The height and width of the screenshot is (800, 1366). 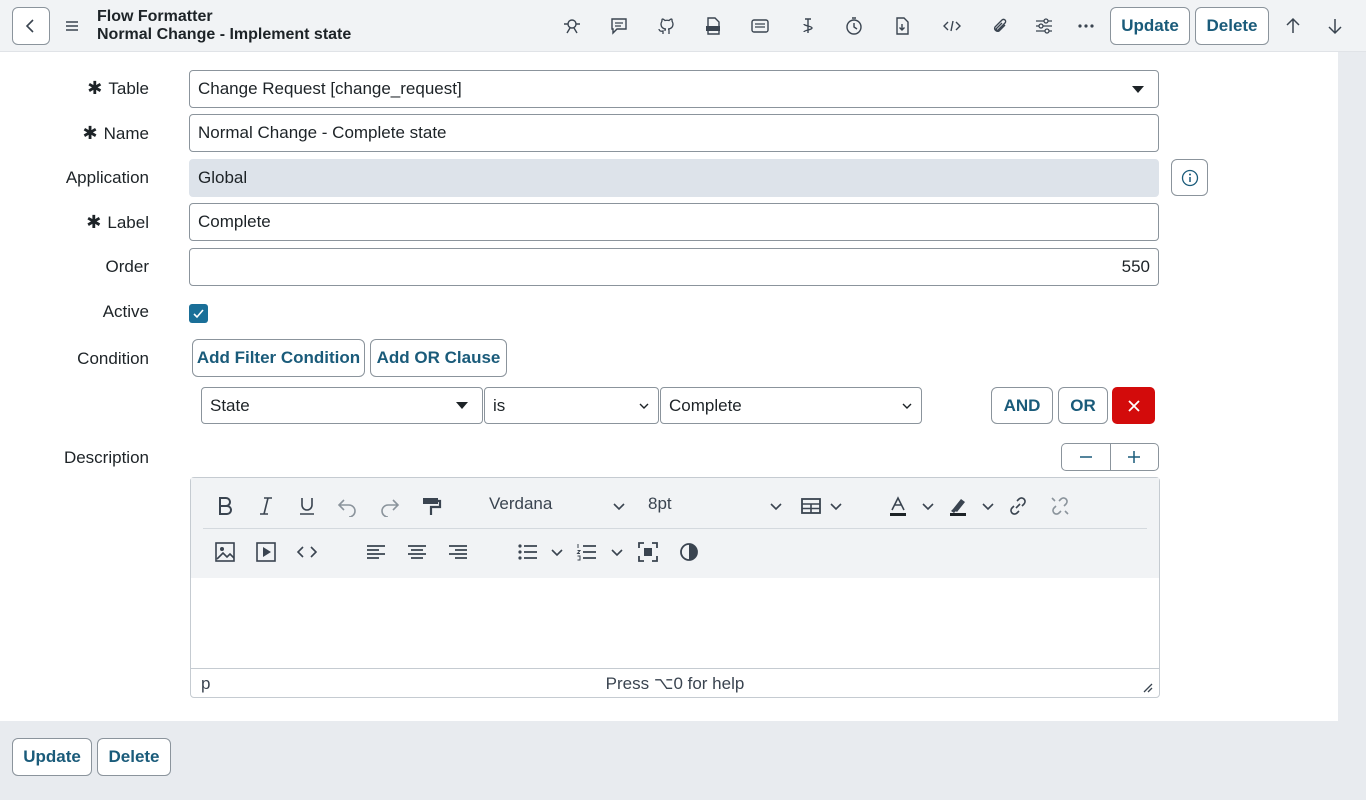 What do you see at coordinates (952, 26) in the screenshot?
I see `code-icon` at bounding box center [952, 26].